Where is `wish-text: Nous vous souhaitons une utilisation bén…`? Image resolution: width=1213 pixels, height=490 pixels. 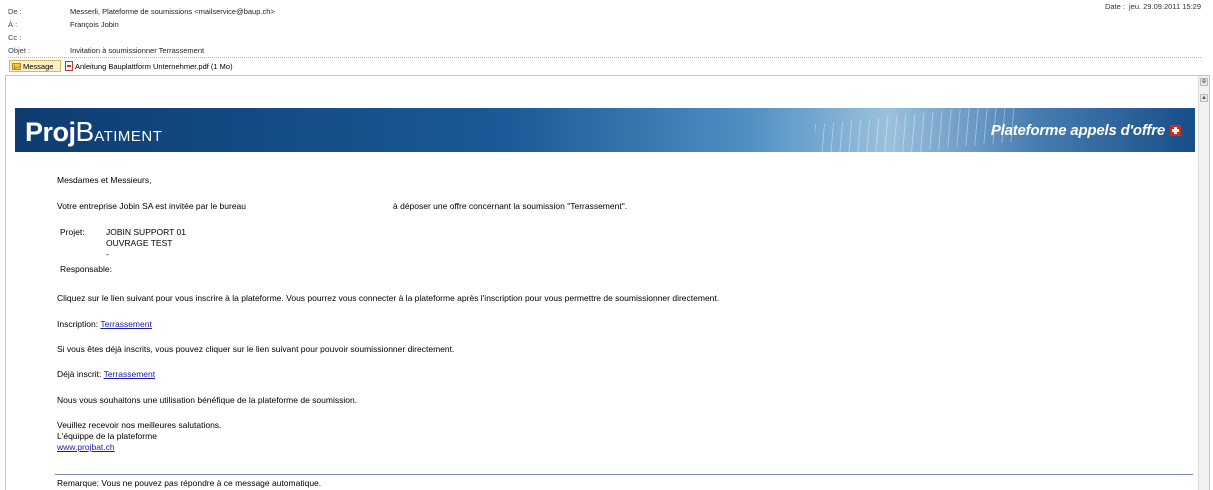 wish-text: Nous vous souhaitons une utilisation bén… is located at coordinates (207, 400).